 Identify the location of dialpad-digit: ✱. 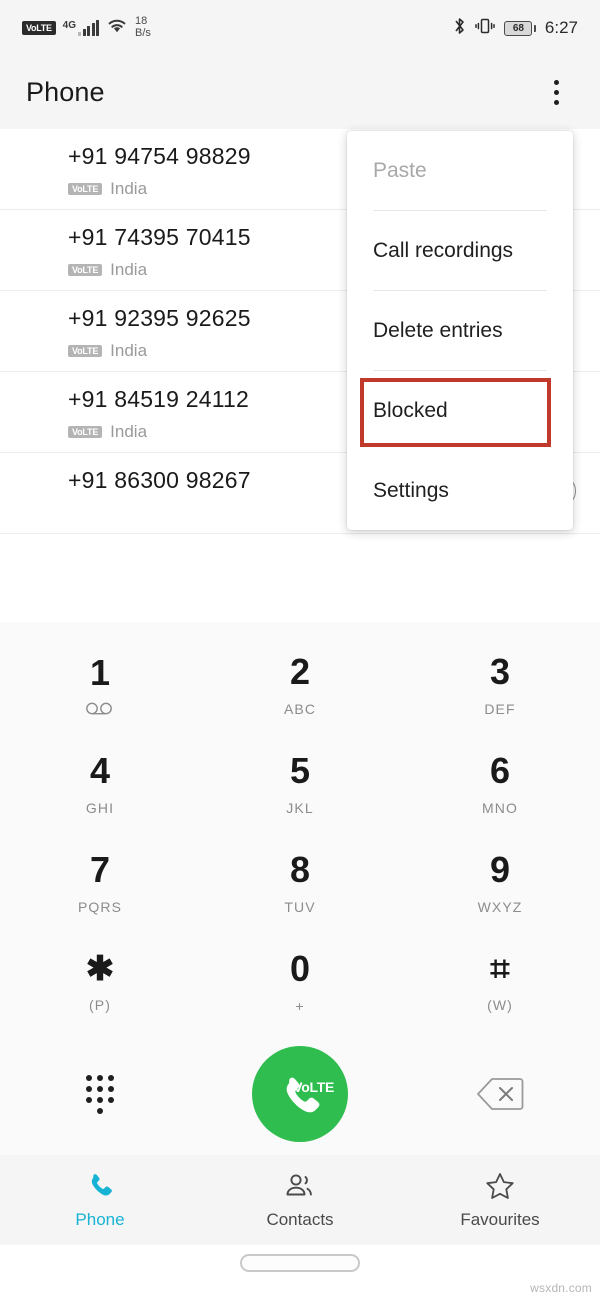
(100, 969).